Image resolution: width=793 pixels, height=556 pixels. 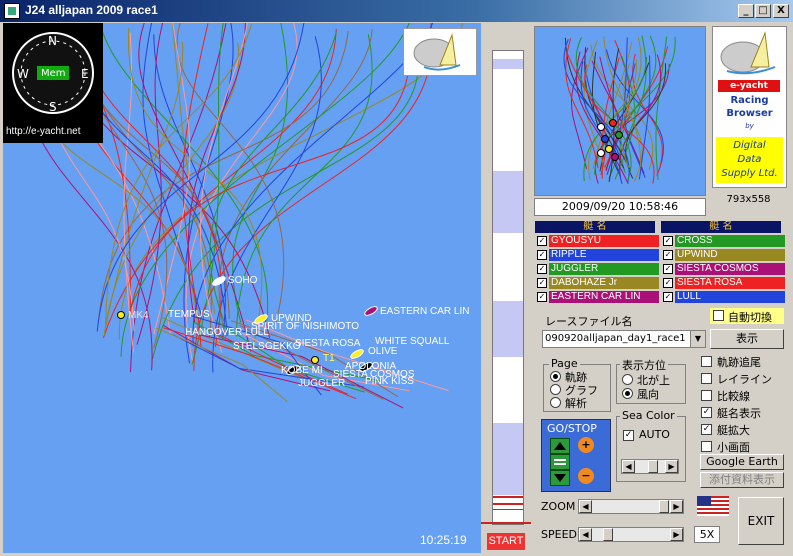 I want to click on go-up-button, so click(x=560, y=446).